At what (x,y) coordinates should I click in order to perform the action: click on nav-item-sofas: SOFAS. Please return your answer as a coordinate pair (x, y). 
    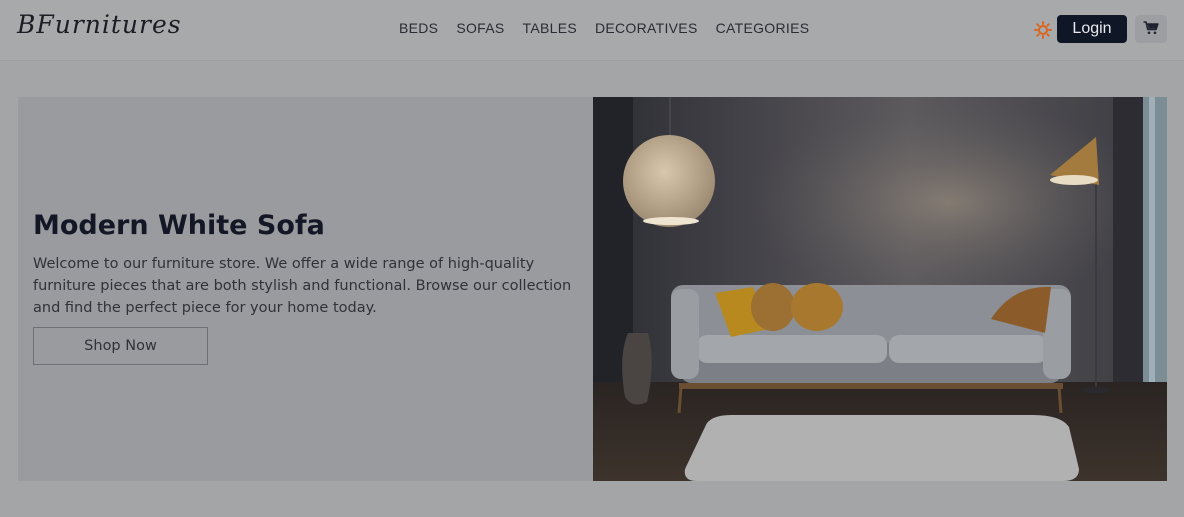
    Looking at the image, I should click on (480, 28).